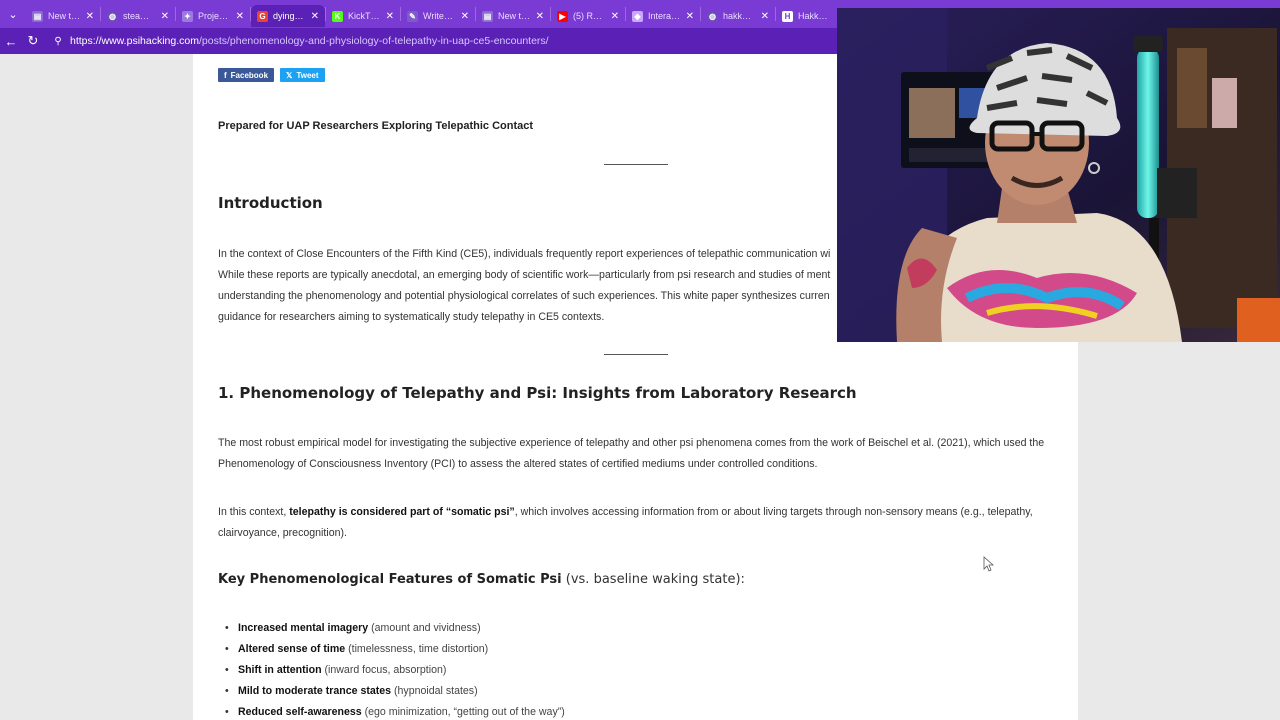  Describe the element at coordinates (58, 41) in the screenshot. I see `site-settings-icon: ⚲` at that location.